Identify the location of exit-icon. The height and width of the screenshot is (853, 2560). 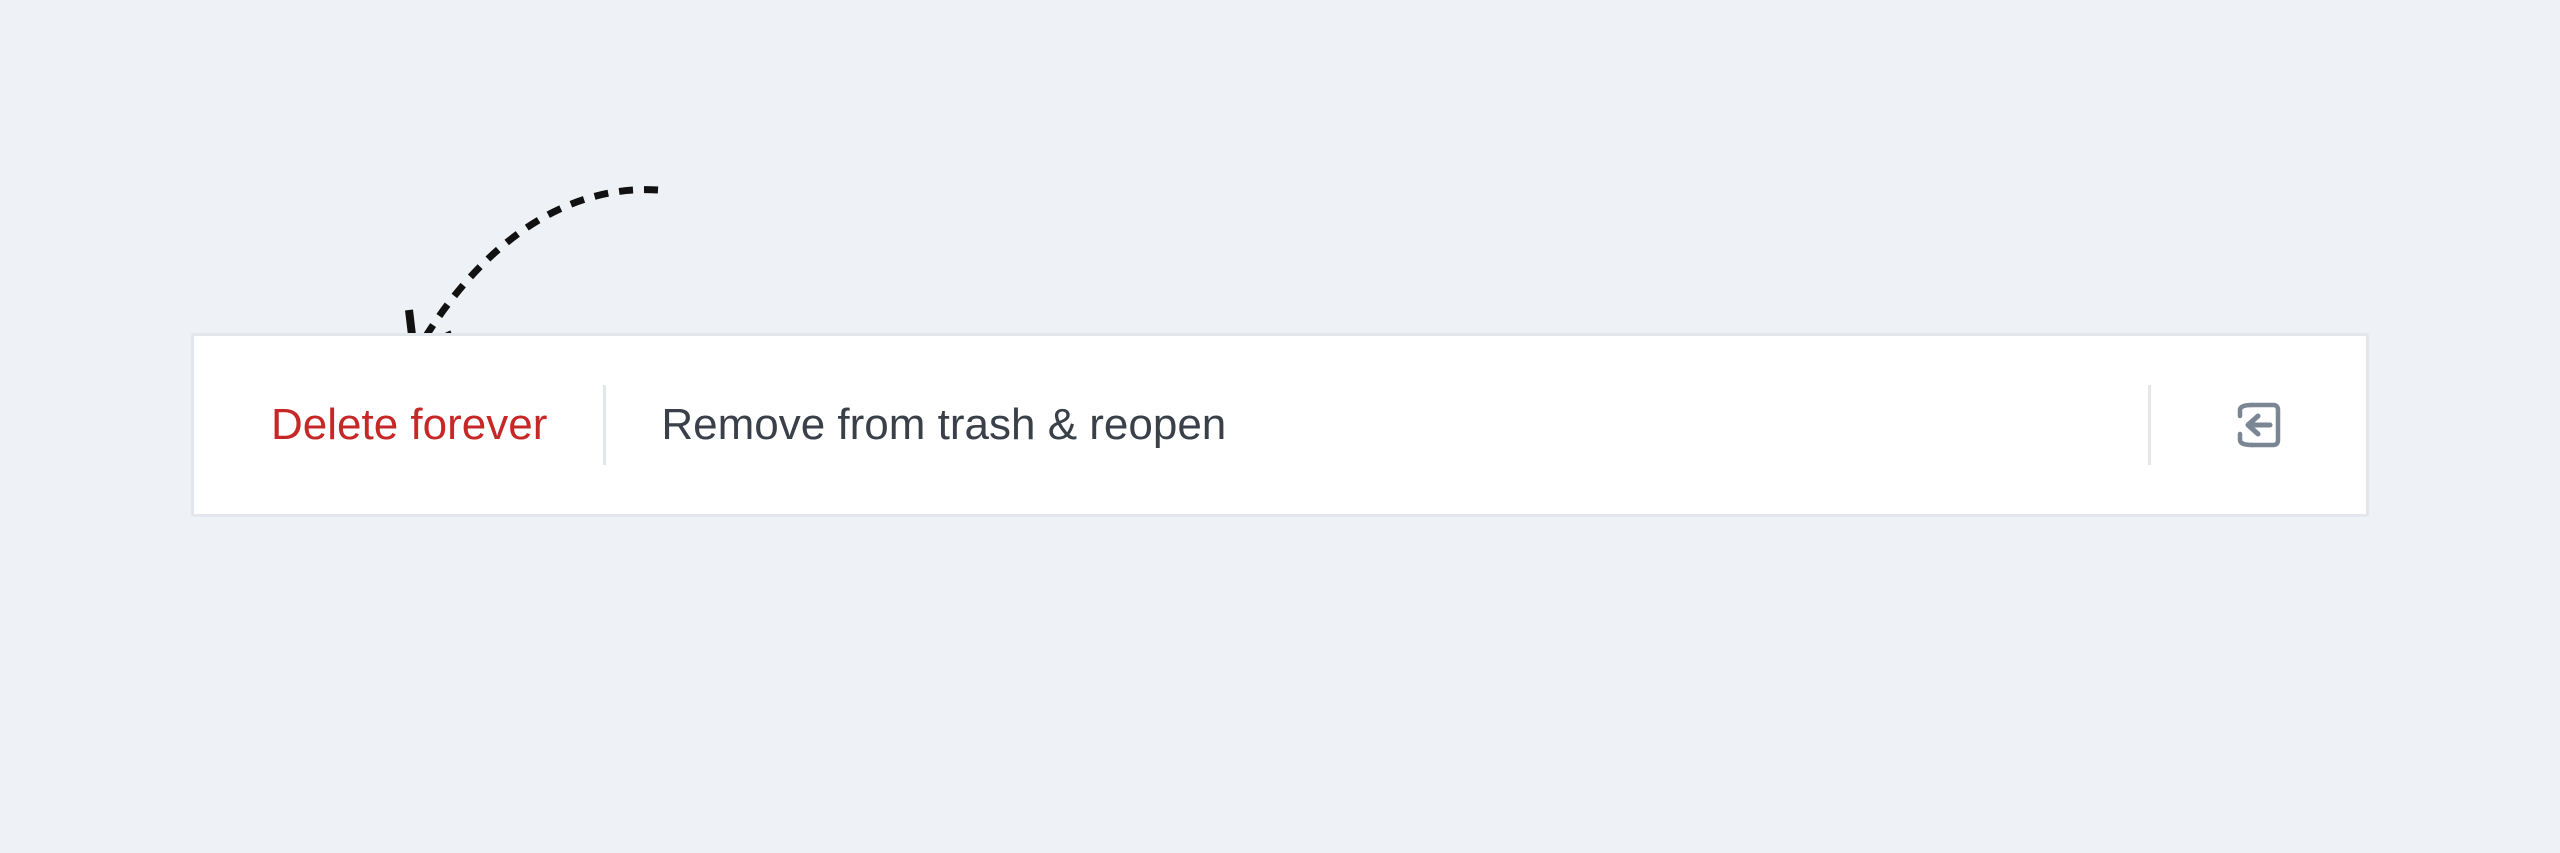
(2258, 425).